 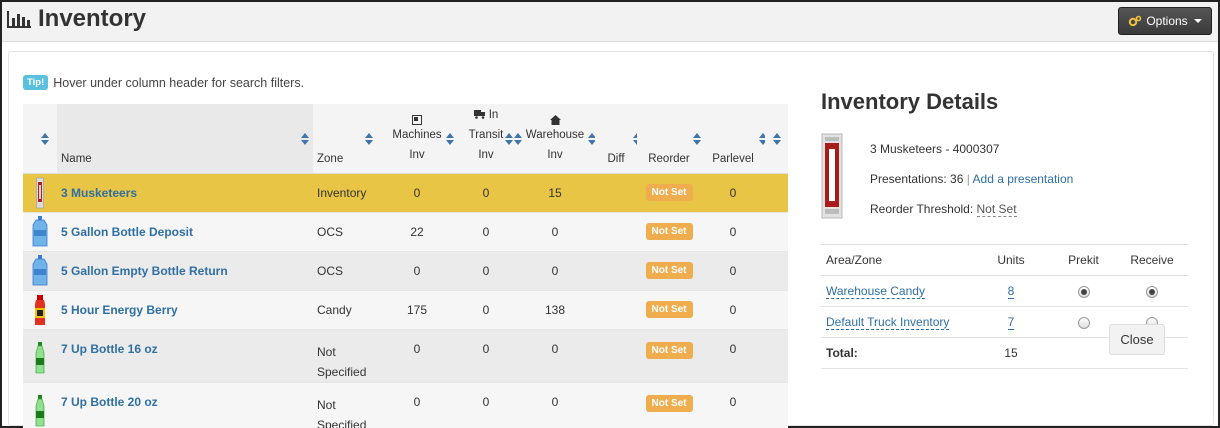 I want to click on zone-row: Warehouse Candy 8, so click(x=1004, y=291).